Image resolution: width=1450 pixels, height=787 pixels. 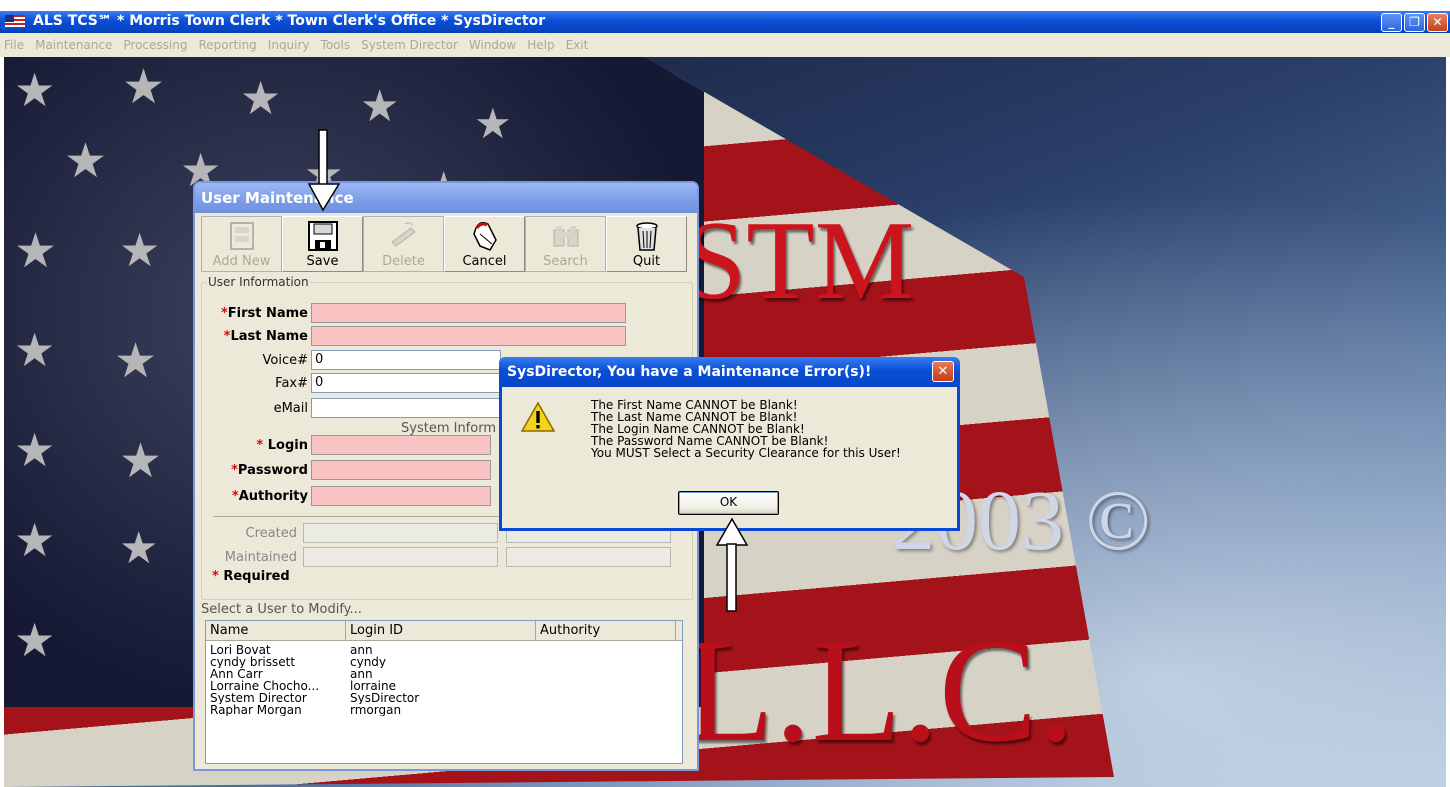 What do you see at coordinates (324, 170) in the screenshot?
I see `down-arrow-annotation` at bounding box center [324, 170].